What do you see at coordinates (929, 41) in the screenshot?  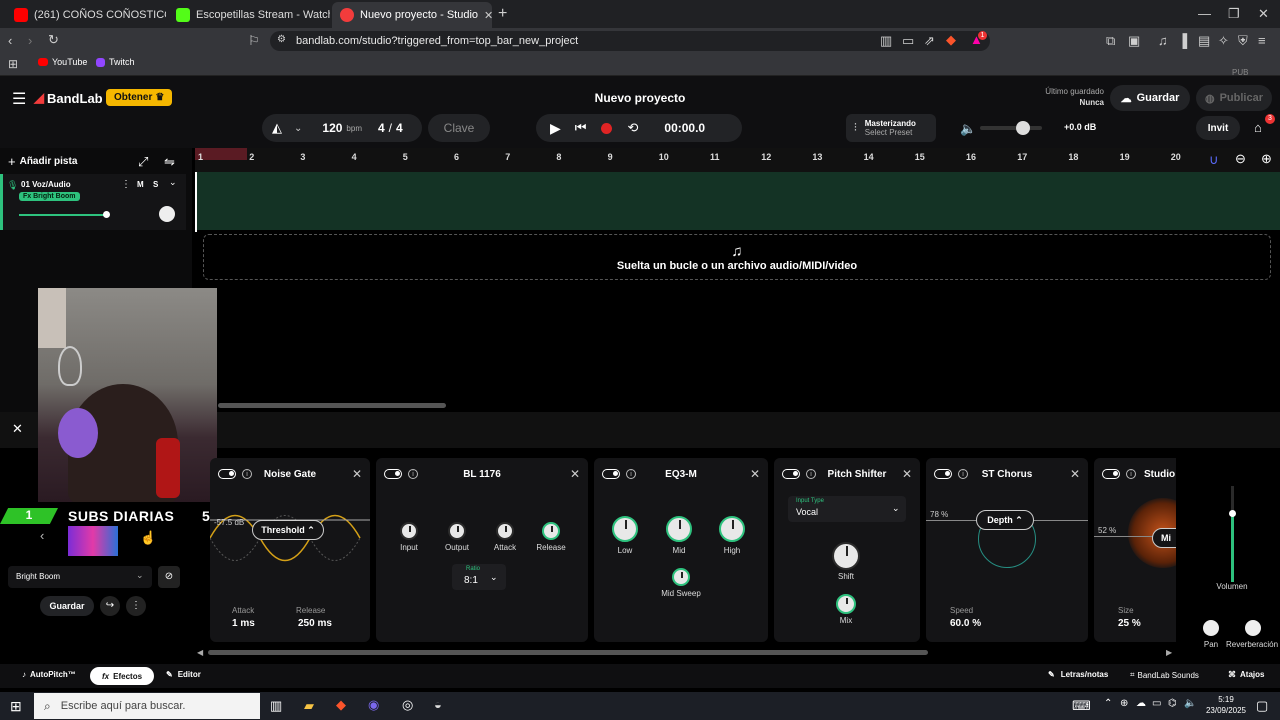 I see `share-icon: ⇗` at bounding box center [929, 41].